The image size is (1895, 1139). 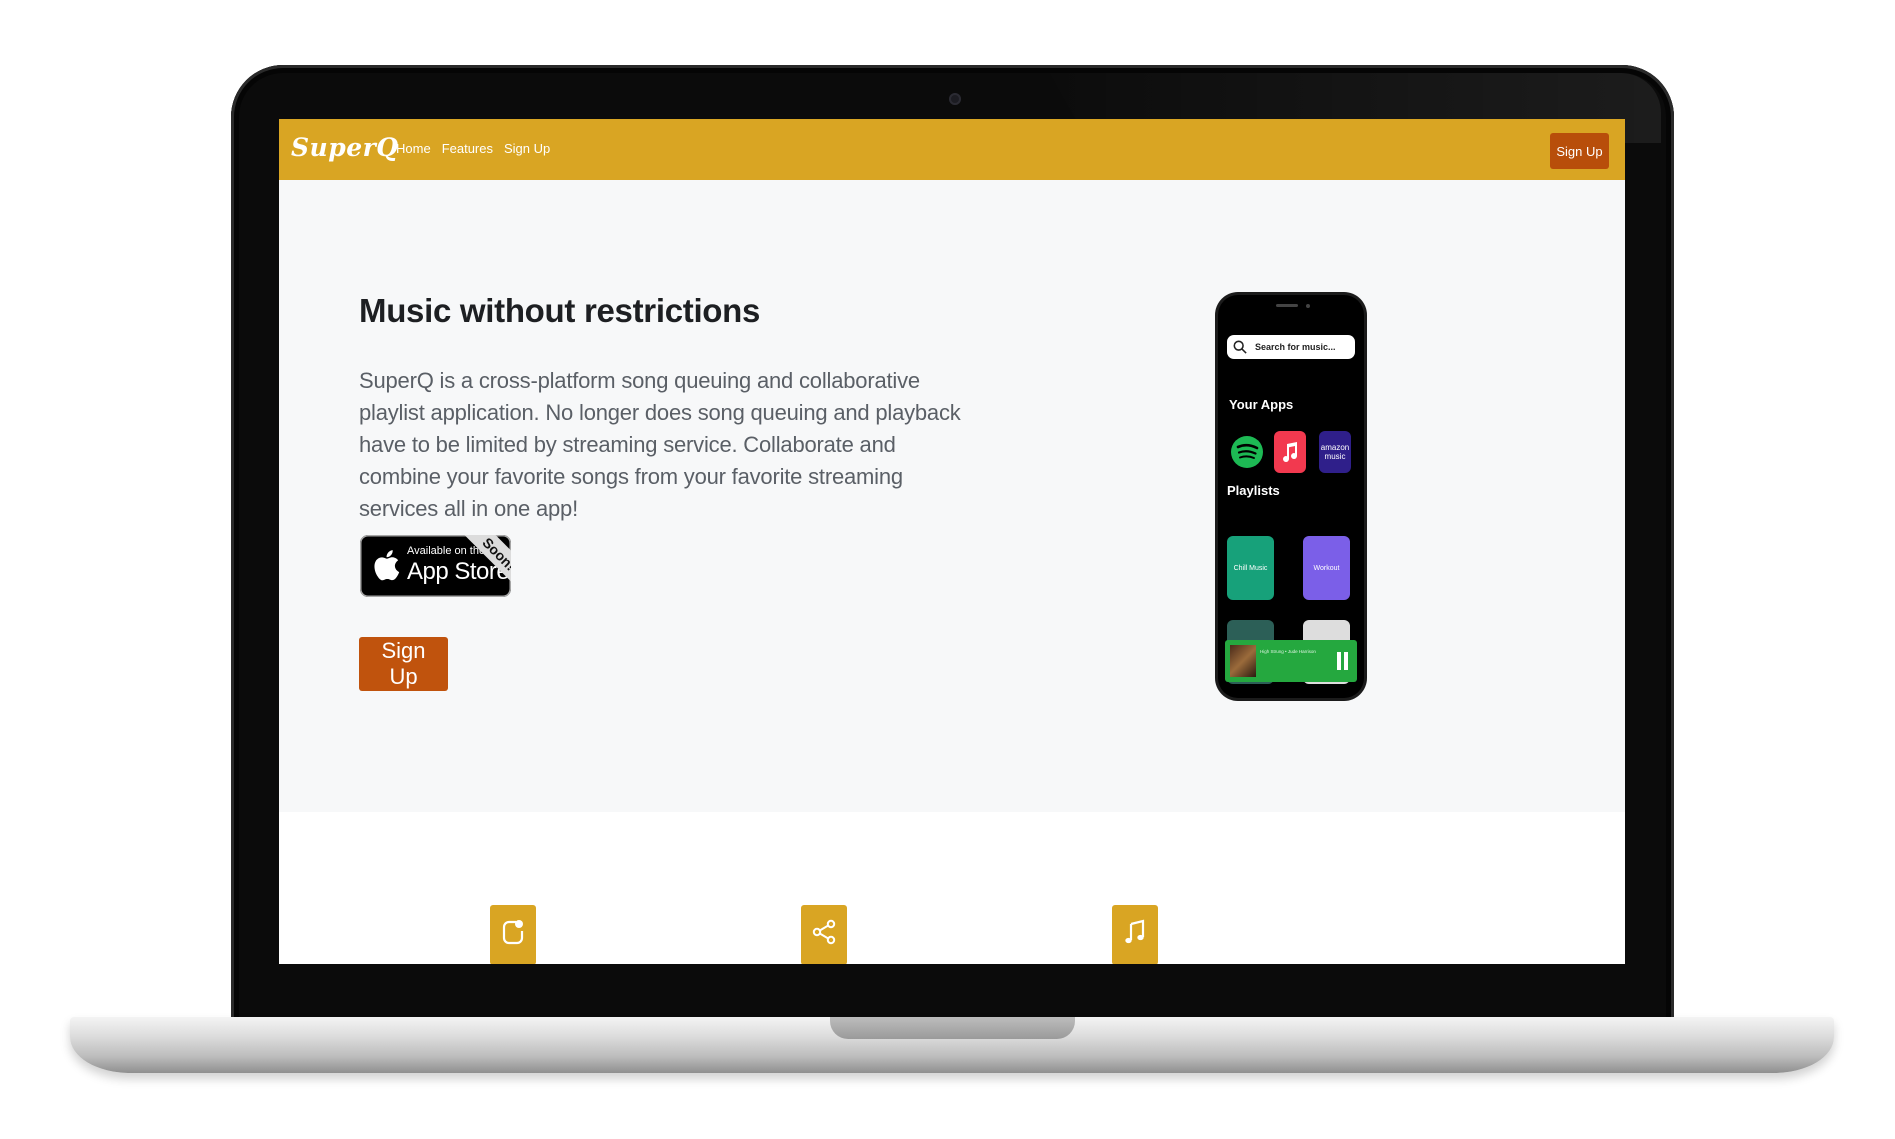 What do you see at coordinates (952, 149) in the screenshot?
I see `navbar: SuperQ Home Features Sign Up Sign Up` at bounding box center [952, 149].